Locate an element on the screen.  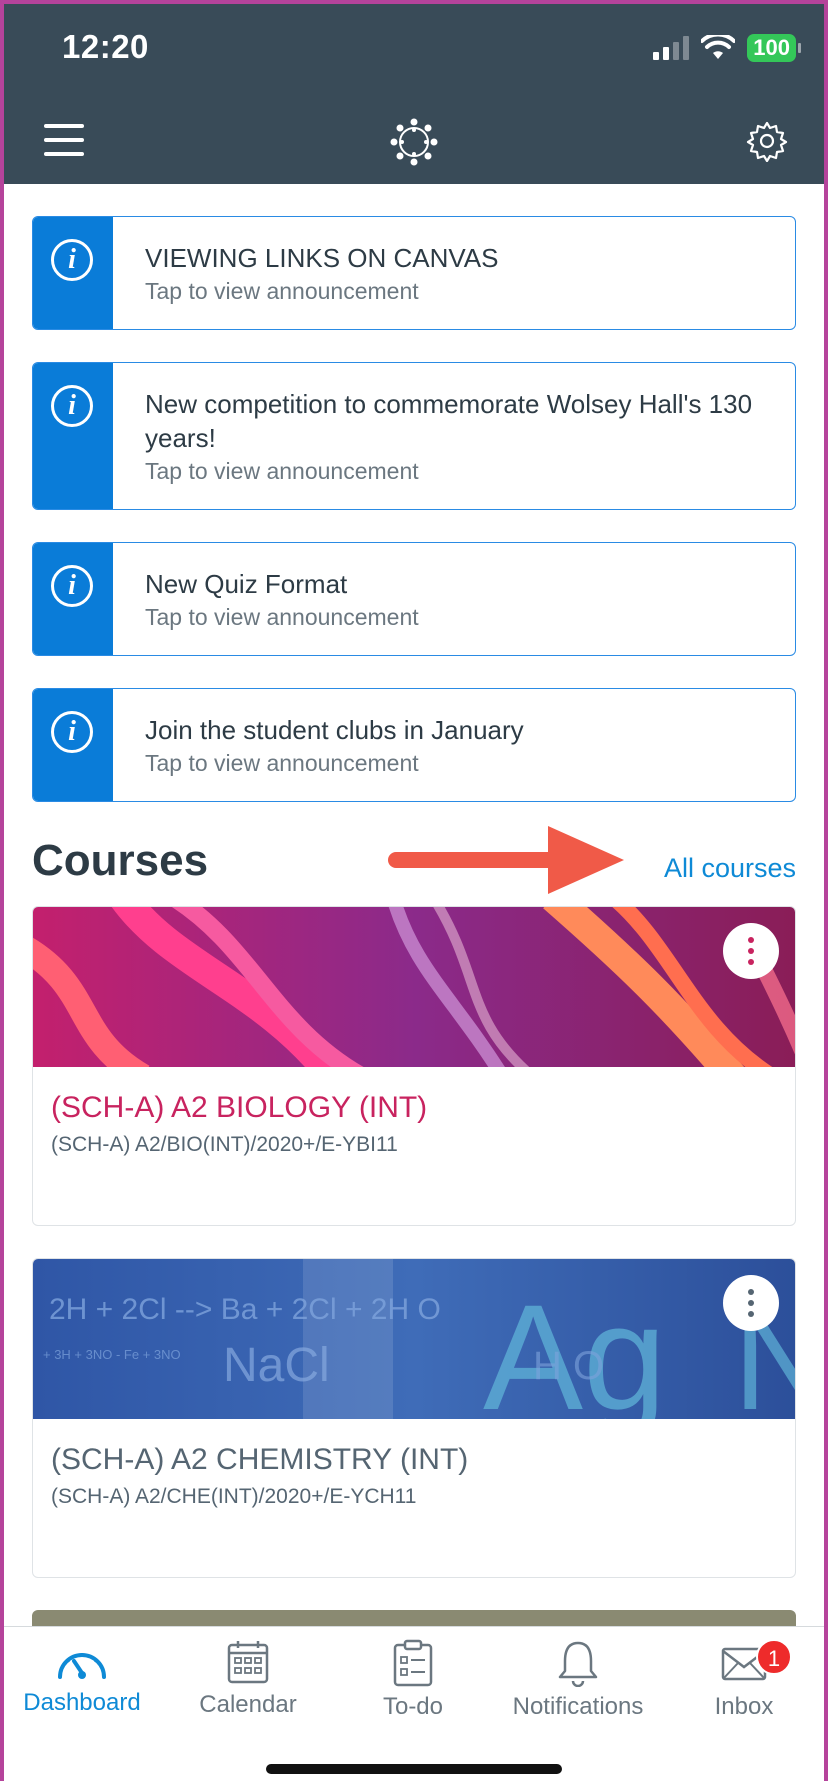
svg-text: NaCl is located at coordinates (276, 1365).